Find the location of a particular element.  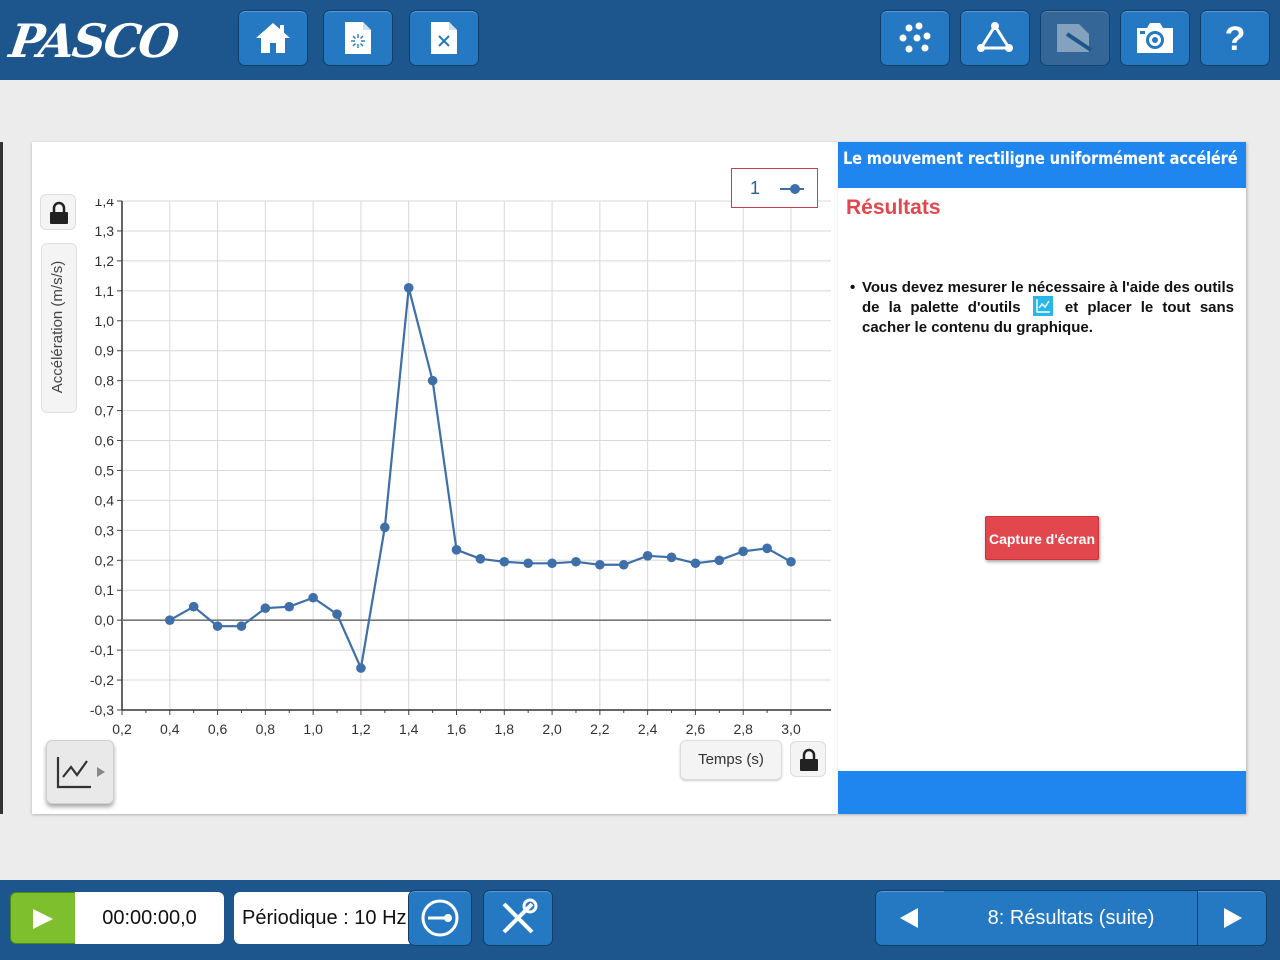

camera-icon is located at coordinates (1155, 38).